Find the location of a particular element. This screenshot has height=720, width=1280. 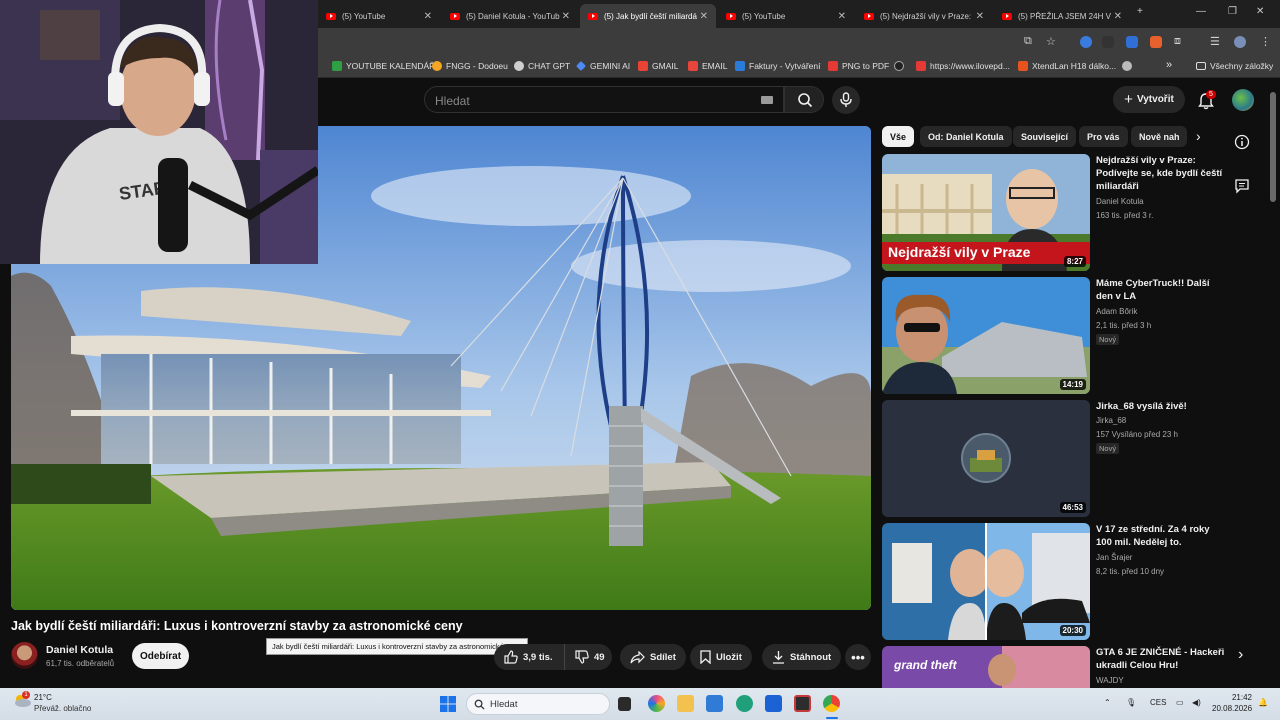

chip-all: Vše is located at coordinates (898, 136).